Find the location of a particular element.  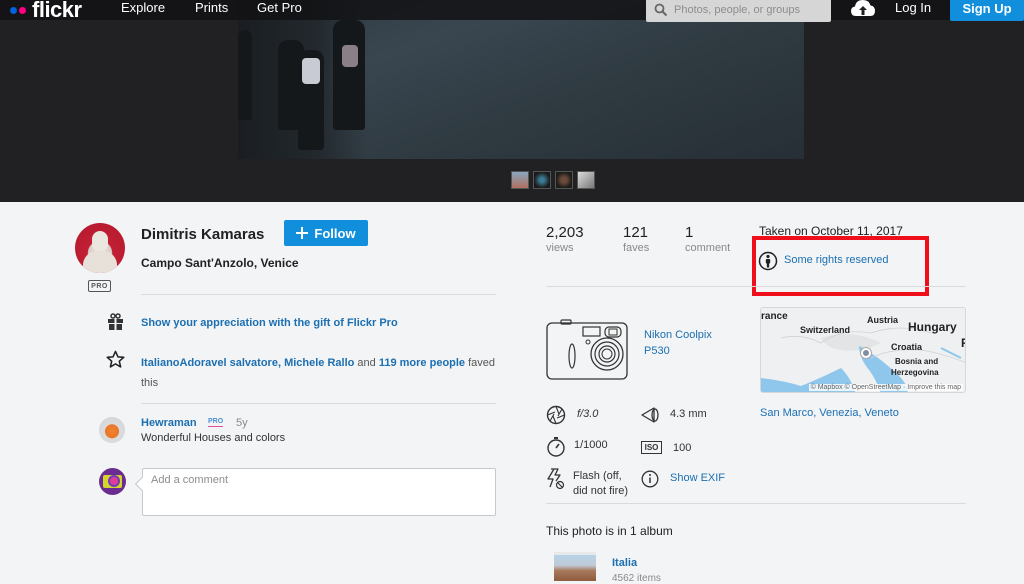

follow-label: Follow is located at coordinates (335, 233).